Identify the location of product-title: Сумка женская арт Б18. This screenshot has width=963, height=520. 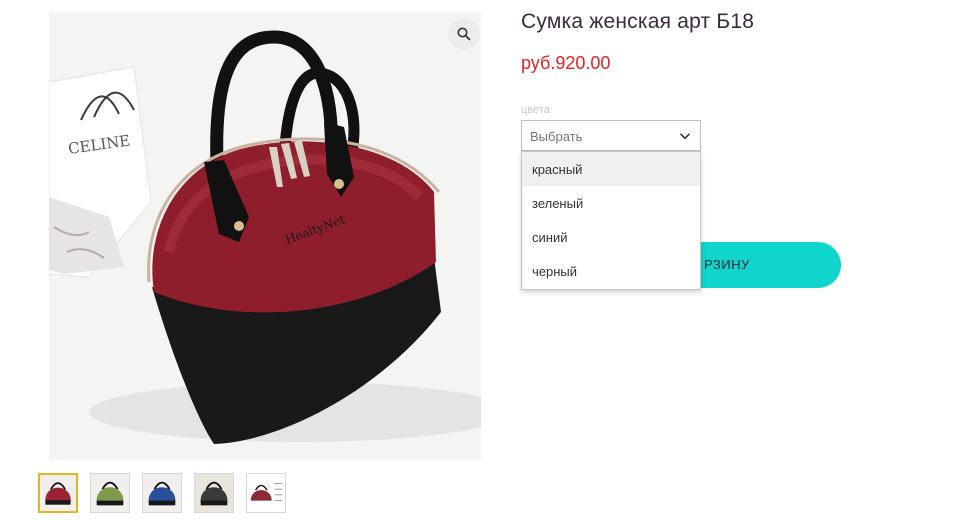
(638, 21).